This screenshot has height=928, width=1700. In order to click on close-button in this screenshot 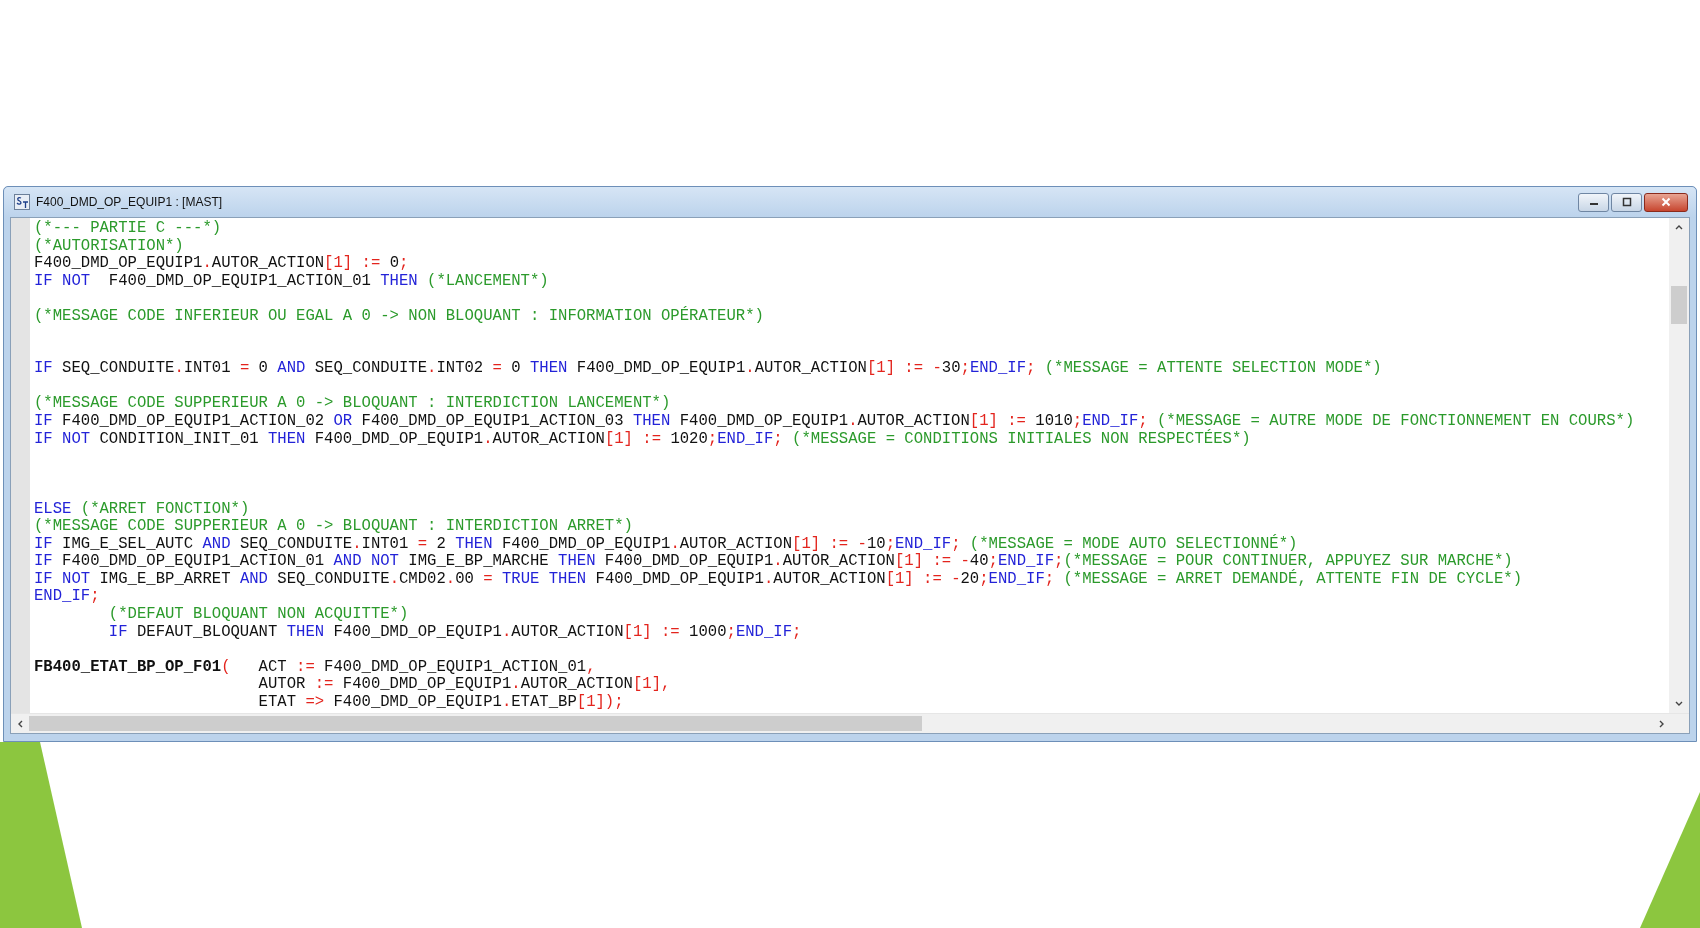, I will do `click(1666, 202)`.